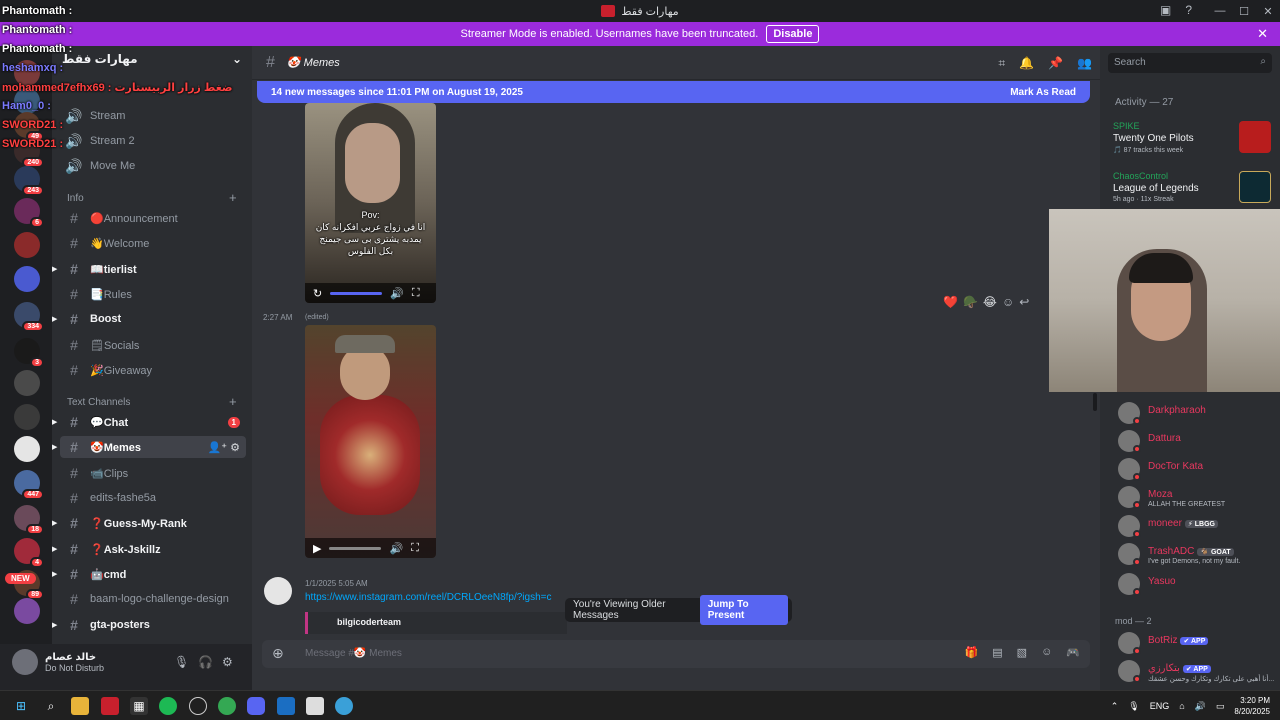 The height and width of the screenshot is (720, 1280). What do you see at coordinates (153, 116) in the screenshot?
I see `voice-channel: 🔊 Stream` at bounding box center [153, 116].